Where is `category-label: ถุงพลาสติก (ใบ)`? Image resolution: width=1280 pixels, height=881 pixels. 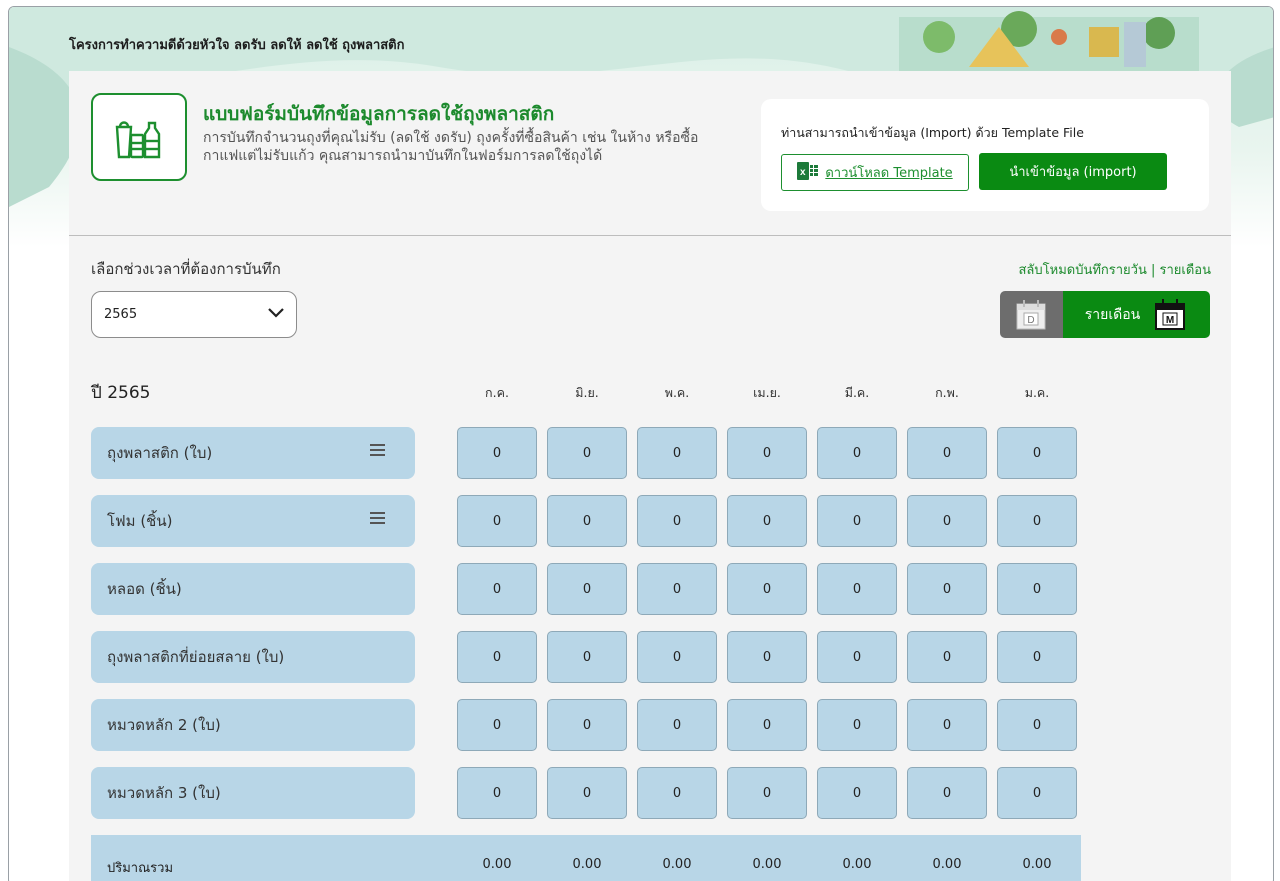 category-label: ถุงพลาสติก (ใบ) is located at coordinates (253, 453).